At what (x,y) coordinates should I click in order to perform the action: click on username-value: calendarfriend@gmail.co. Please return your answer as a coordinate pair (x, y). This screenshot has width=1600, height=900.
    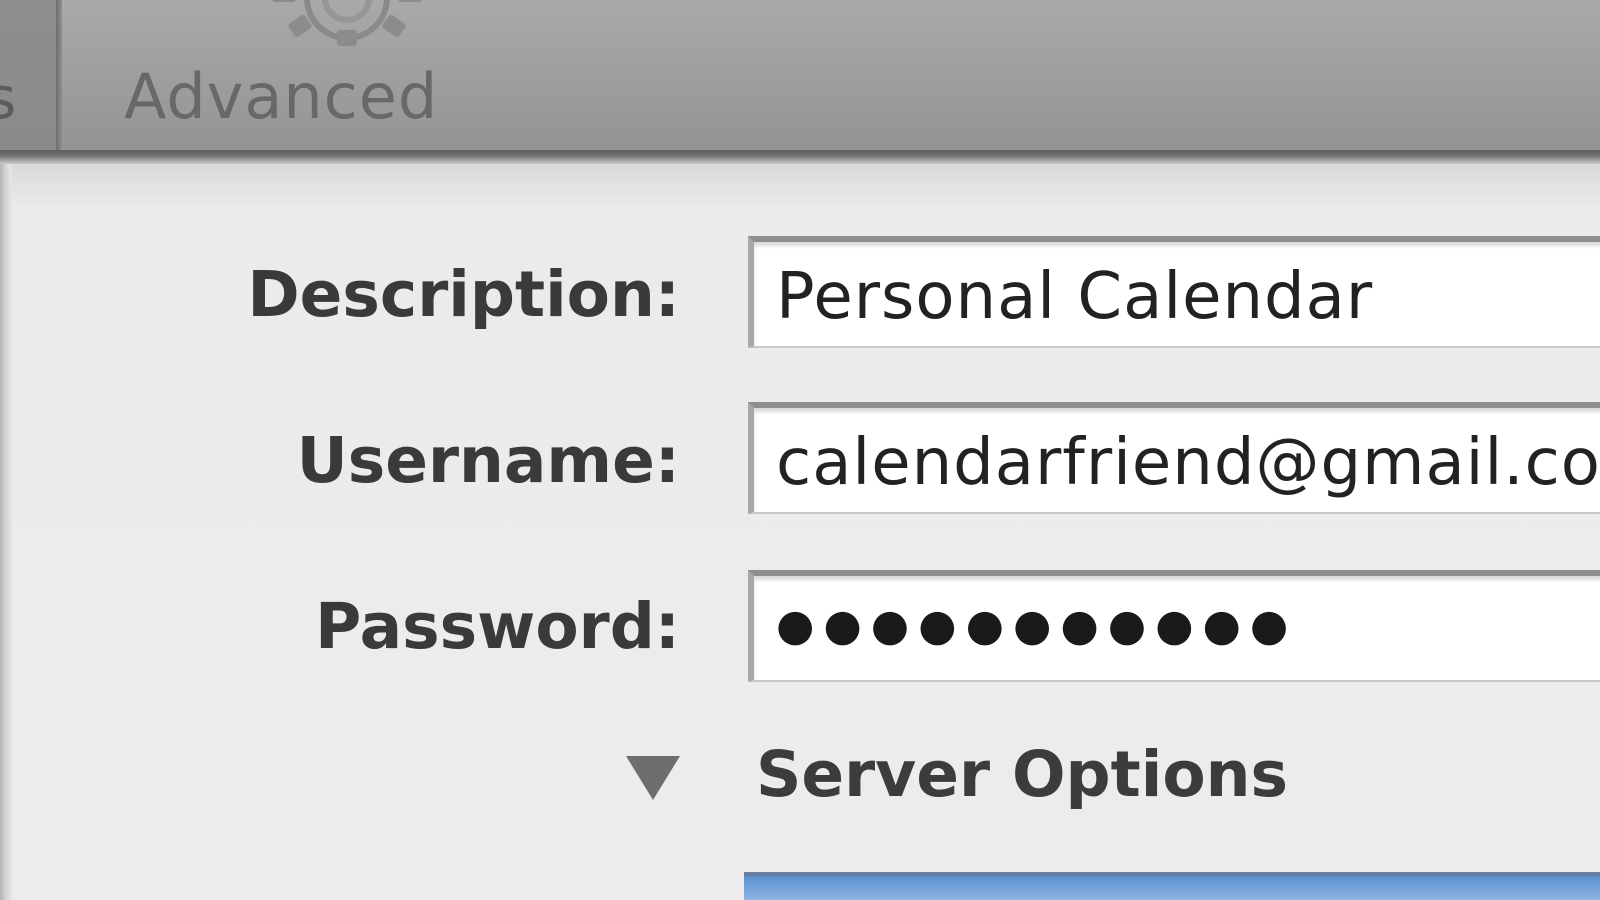
    Looking at the image, I should click on (1188, 463).